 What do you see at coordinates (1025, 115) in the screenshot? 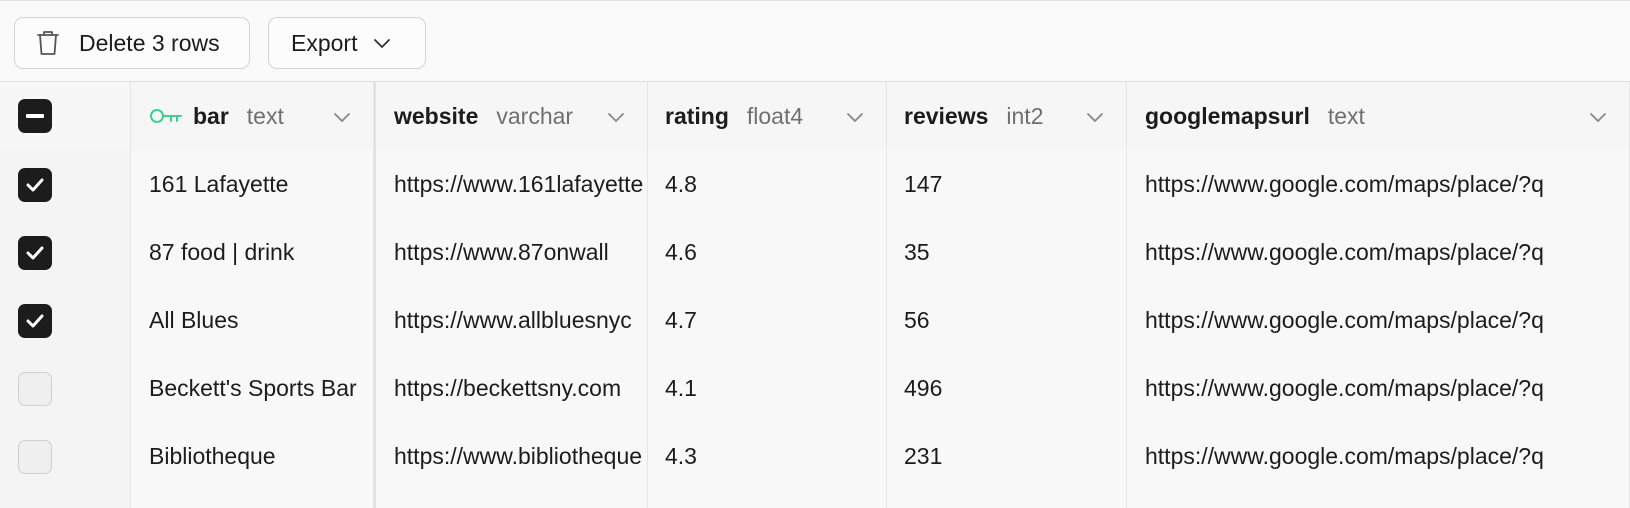
I see `column-type: int2` at bounding box center [1025, 115].